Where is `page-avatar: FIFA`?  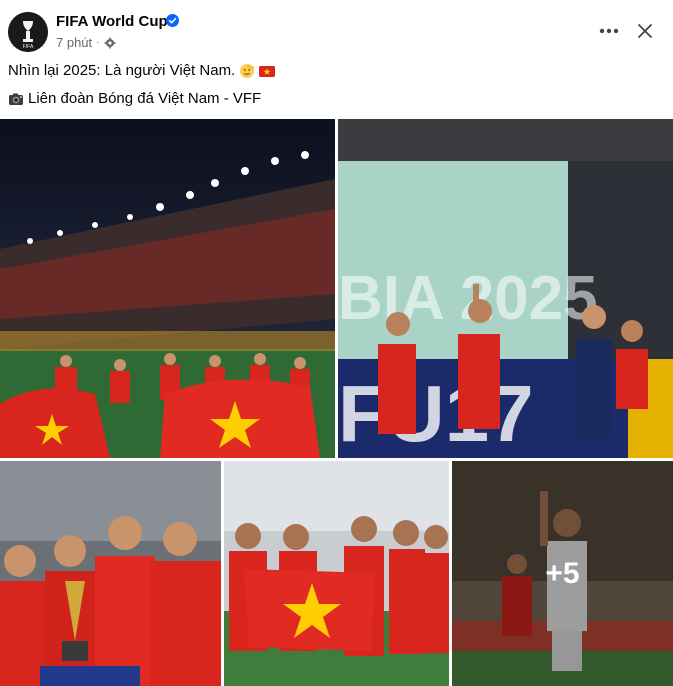
page-avatar: FIFA is located at coordinates (28, 32).